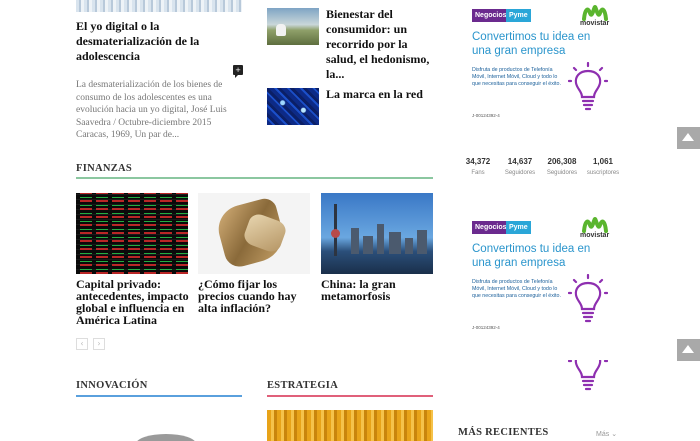  Describe the element at coordinates (238, 71) in the screenshot. I see `comment-icon: +` at that location.